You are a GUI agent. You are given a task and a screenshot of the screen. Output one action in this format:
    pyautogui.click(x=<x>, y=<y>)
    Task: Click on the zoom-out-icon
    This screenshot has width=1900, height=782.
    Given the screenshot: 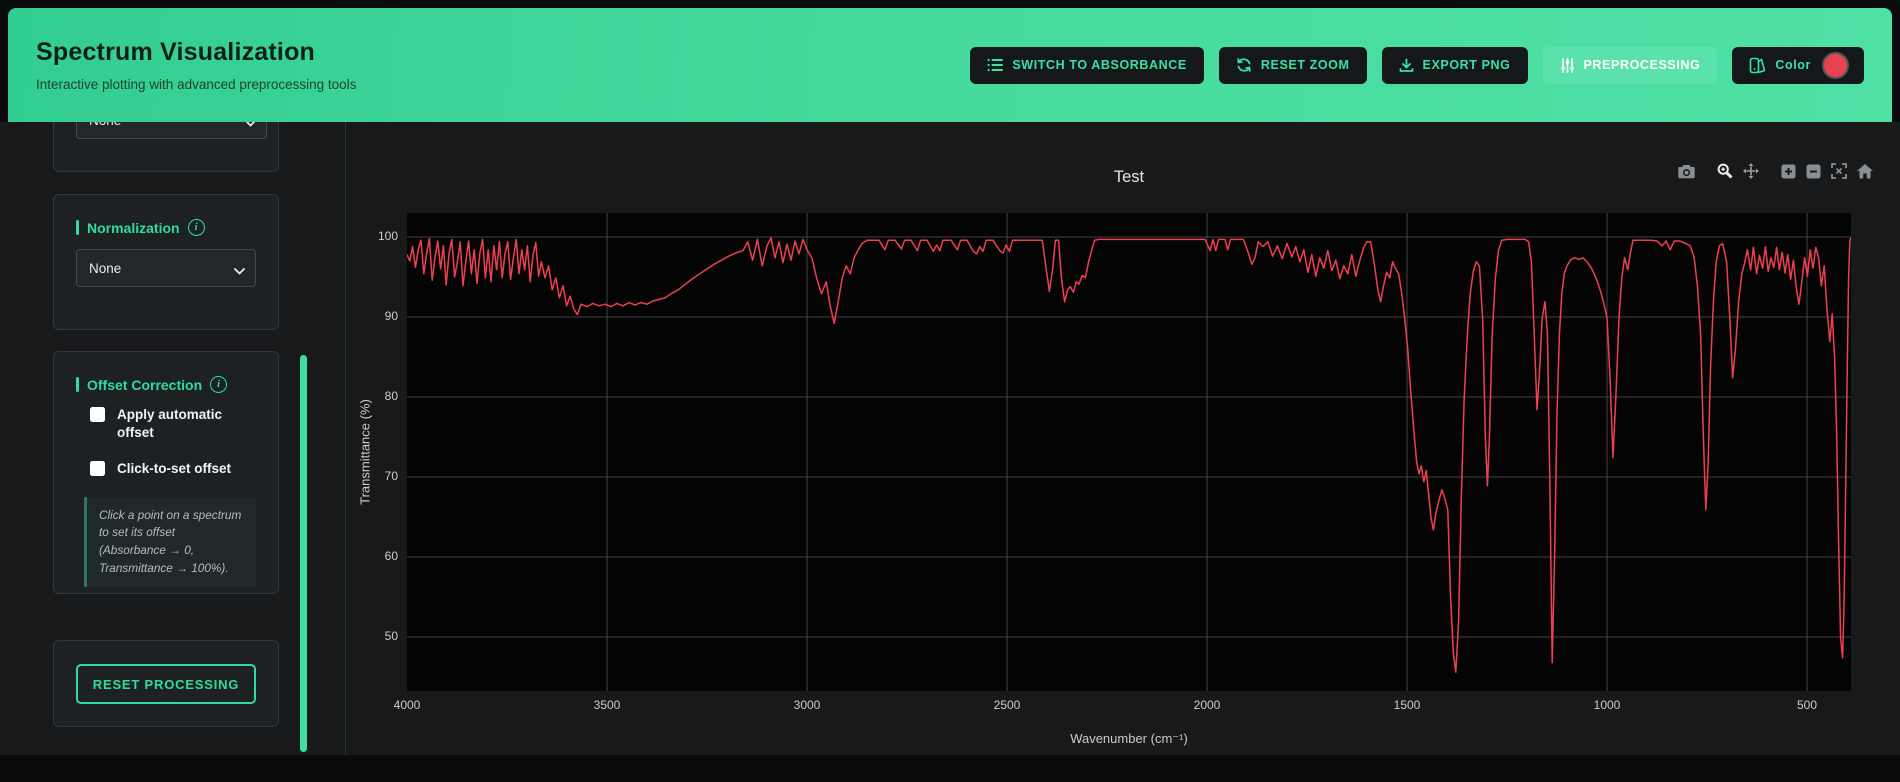 What is the action you would take?
    pyautogui.click(x=1813, y=171)
    